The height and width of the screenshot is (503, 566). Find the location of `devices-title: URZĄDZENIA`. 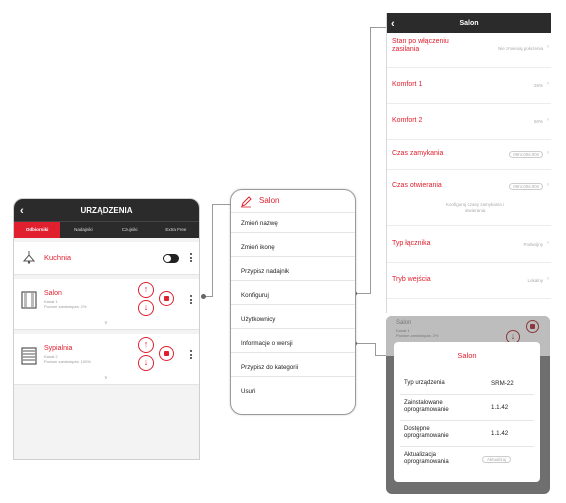

devices-title: URZĄDZENIA is located at coordinates (106, 210).